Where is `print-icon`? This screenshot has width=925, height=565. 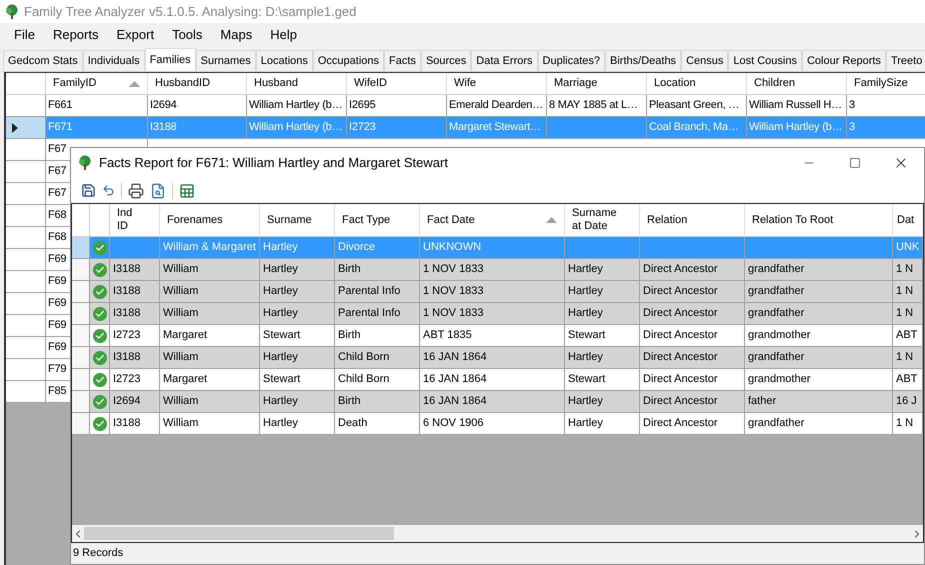 print-icon is located at coordinates (136, 190).